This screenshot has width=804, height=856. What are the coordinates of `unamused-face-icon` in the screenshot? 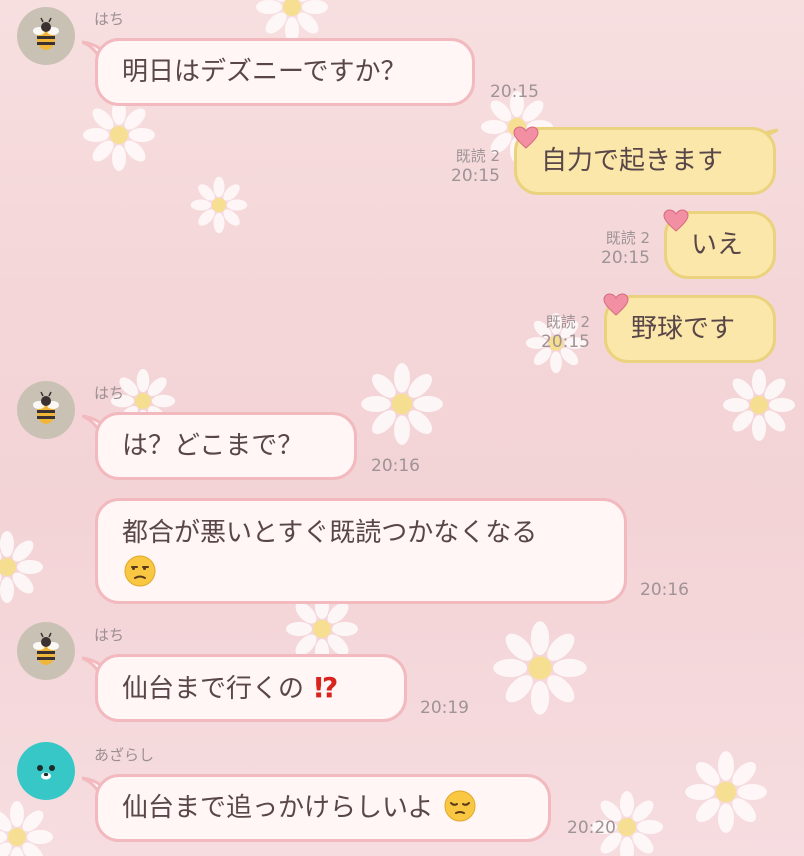 It's located at (140, 571).